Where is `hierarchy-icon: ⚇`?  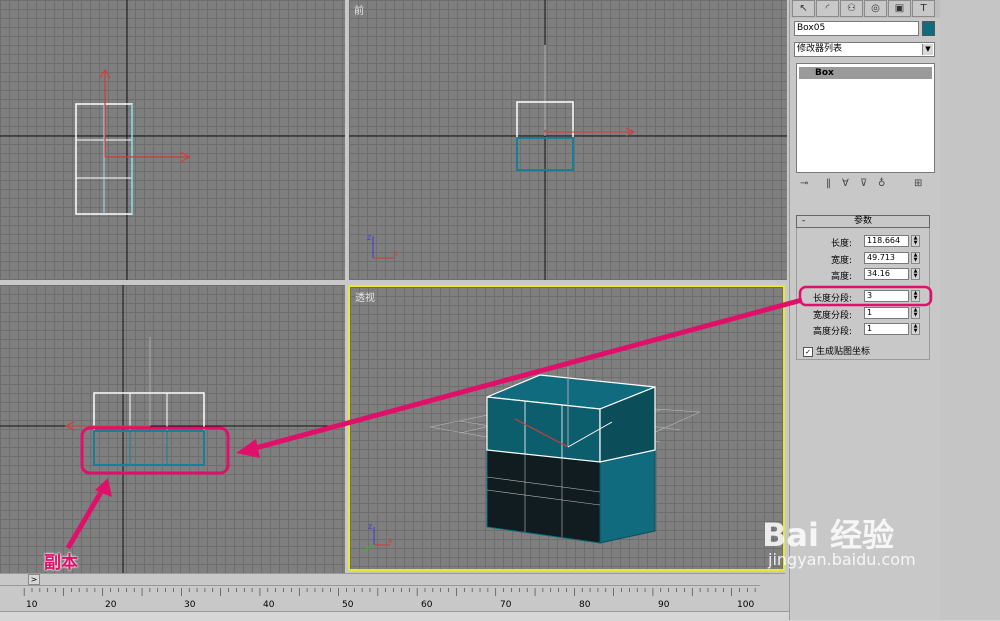
hierarchy-icon: ⚇ is located at coordinates (851, 8).